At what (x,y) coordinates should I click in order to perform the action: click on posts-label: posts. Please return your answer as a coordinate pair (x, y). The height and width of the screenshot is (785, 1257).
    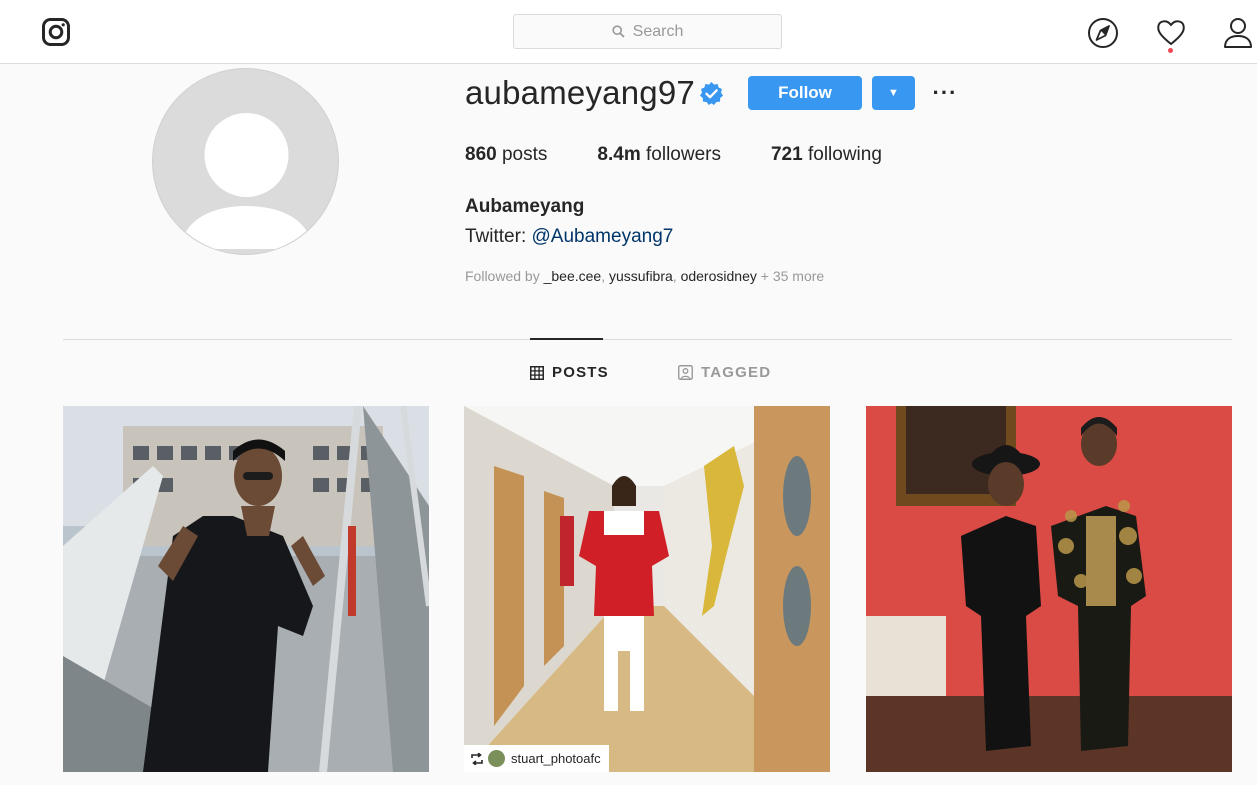
    Looking at the image, I should click on (524, 154).